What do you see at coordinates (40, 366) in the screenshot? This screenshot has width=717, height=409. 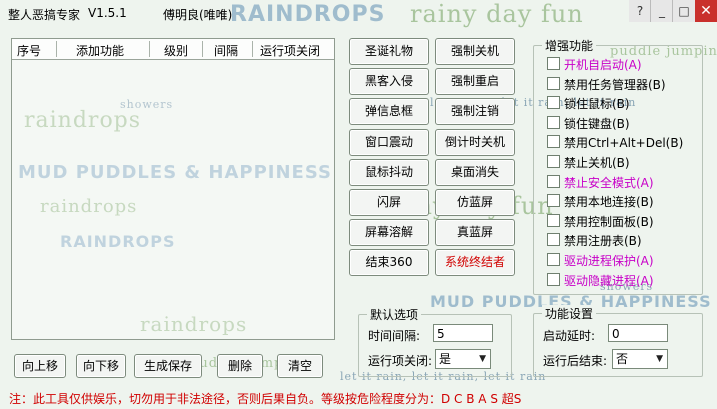 I see `move-up-button: 向上移` at bounding box center [40, 366].